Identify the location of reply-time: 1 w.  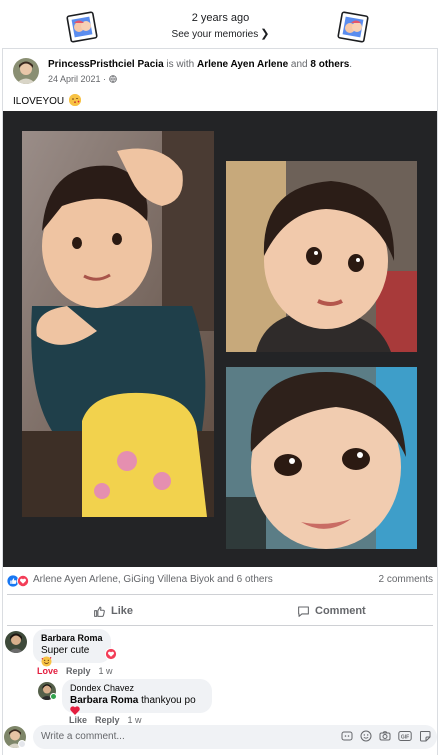
(135, 720).